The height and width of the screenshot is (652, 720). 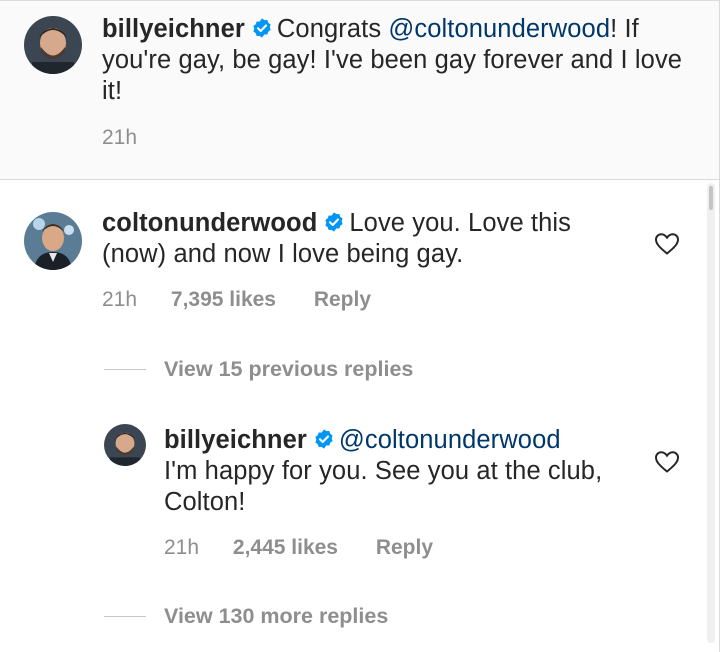 What do you see at coordinates (119, 300) in the screenshot?
I see `comment-timestamp: 21h` at bounding box center [119, 300].